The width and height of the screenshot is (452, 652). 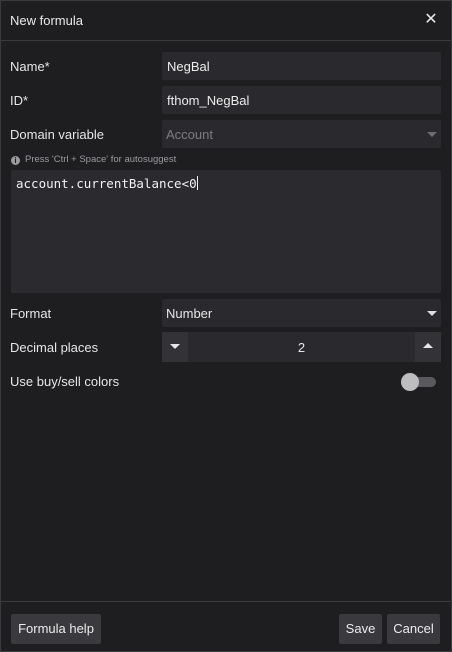 I want to click on name-input, so click(x=301, y=66).